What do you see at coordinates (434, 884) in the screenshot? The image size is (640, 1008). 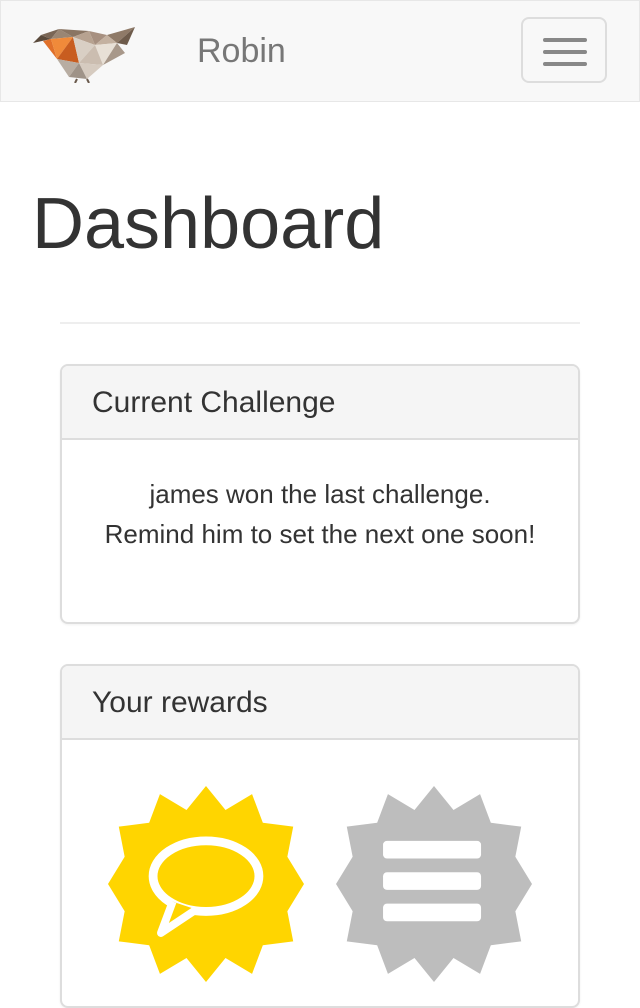 I see `list-badge-icon` at bounding box center [434, 884].